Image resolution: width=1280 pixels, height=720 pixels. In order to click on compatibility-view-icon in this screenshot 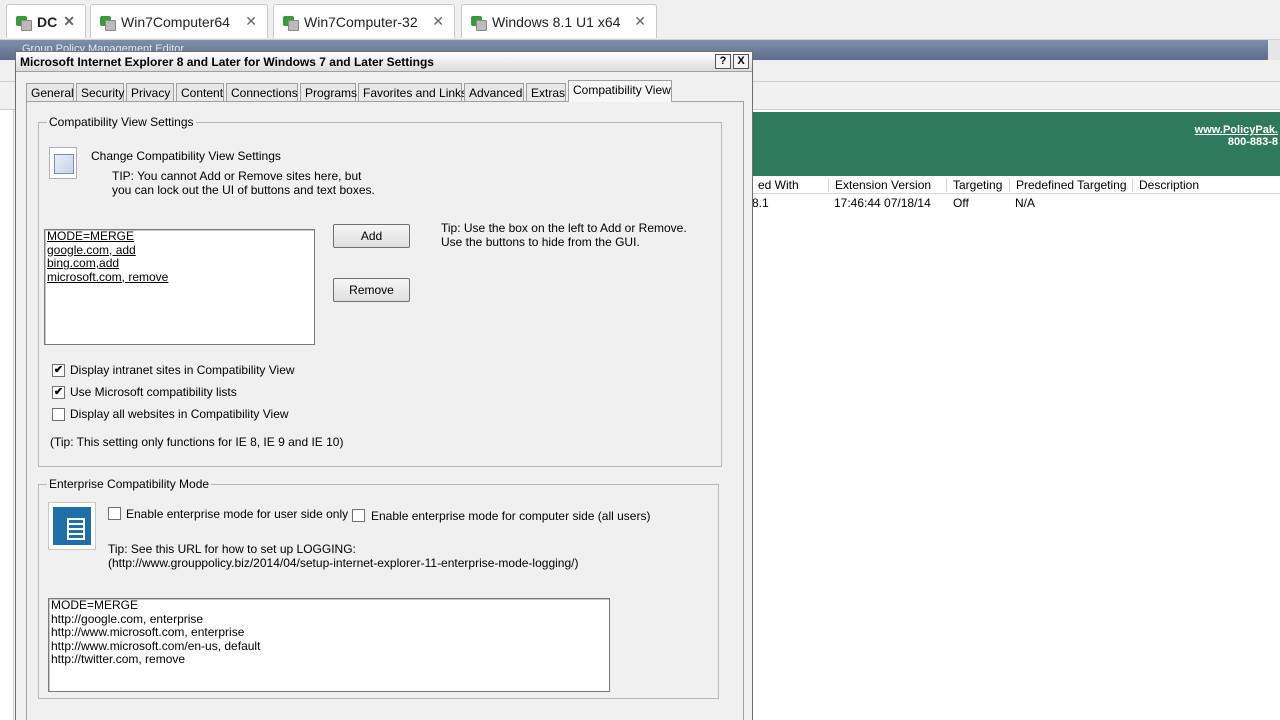, I will do `click(63, 163)`.